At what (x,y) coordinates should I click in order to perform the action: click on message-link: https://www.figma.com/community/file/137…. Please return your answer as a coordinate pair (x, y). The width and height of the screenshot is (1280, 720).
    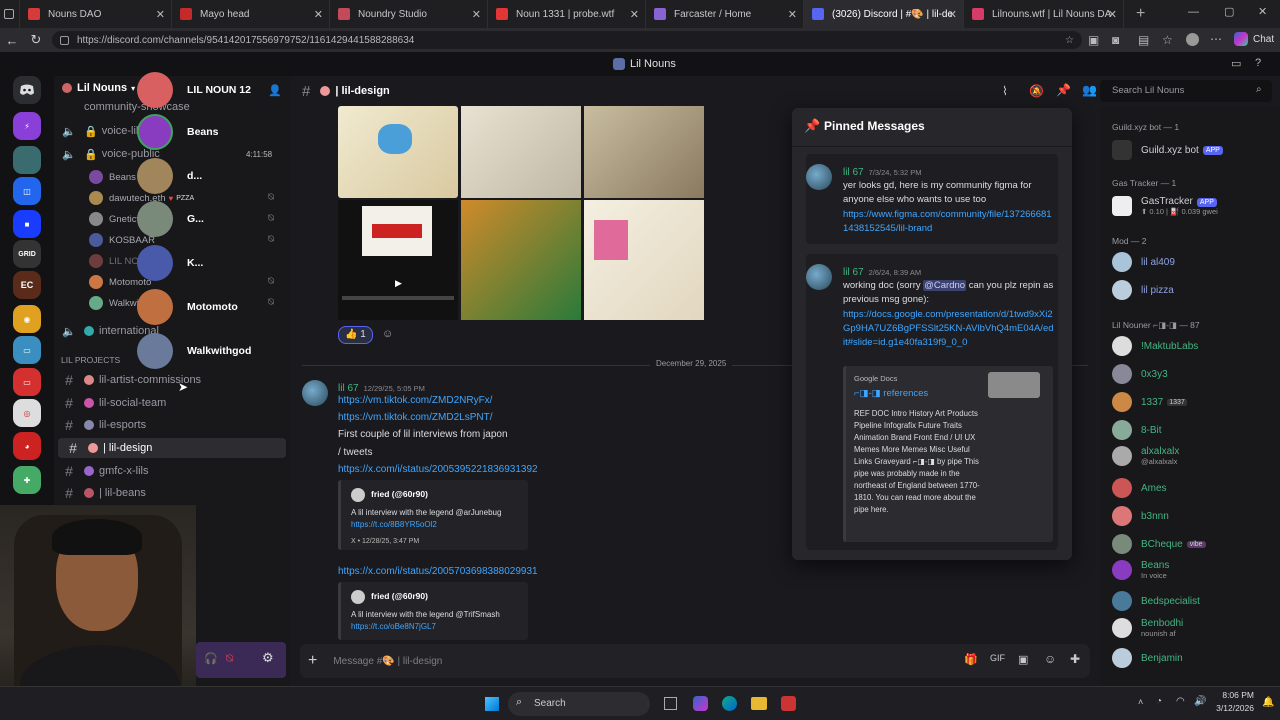
    Looking at the image, I should click on (949, 222).